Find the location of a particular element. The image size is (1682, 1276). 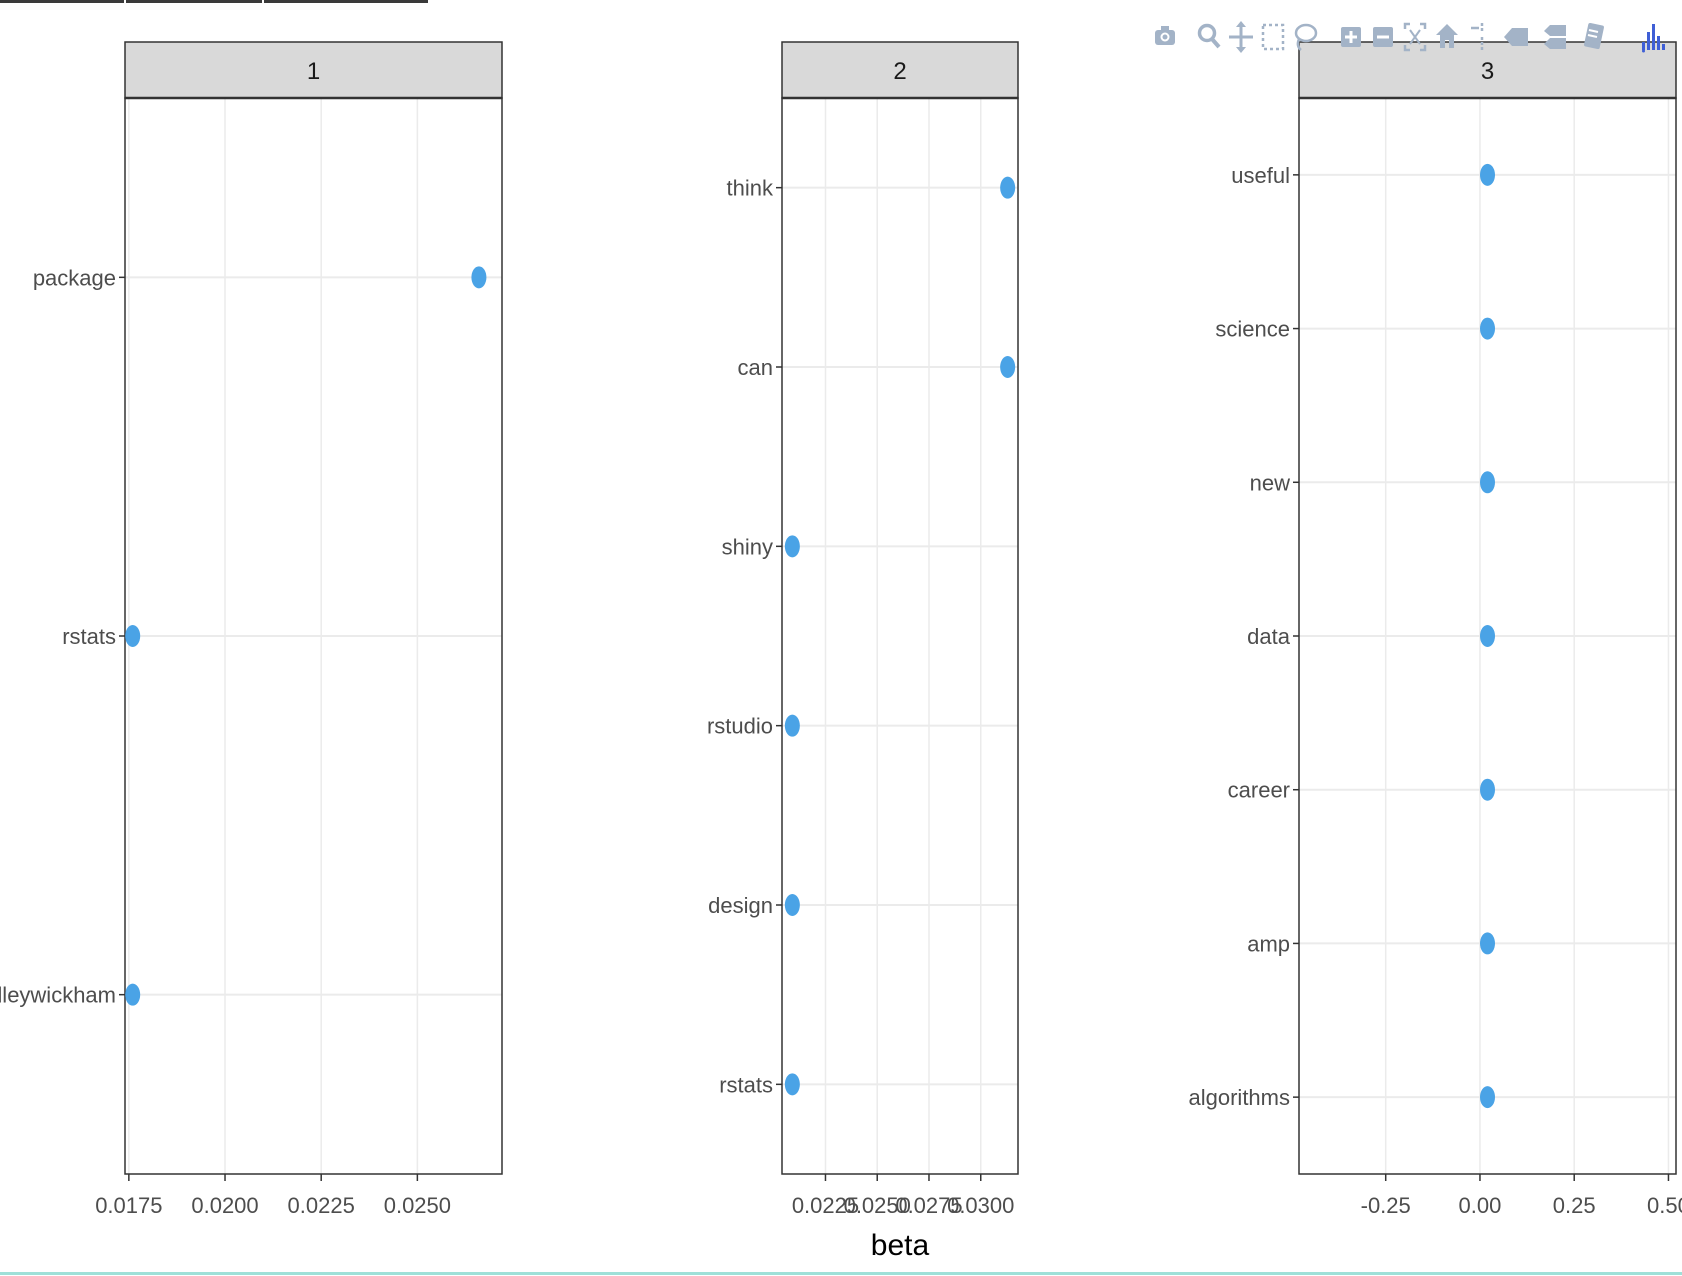

spike-lines-icon is located at coordinates (1477, 36).